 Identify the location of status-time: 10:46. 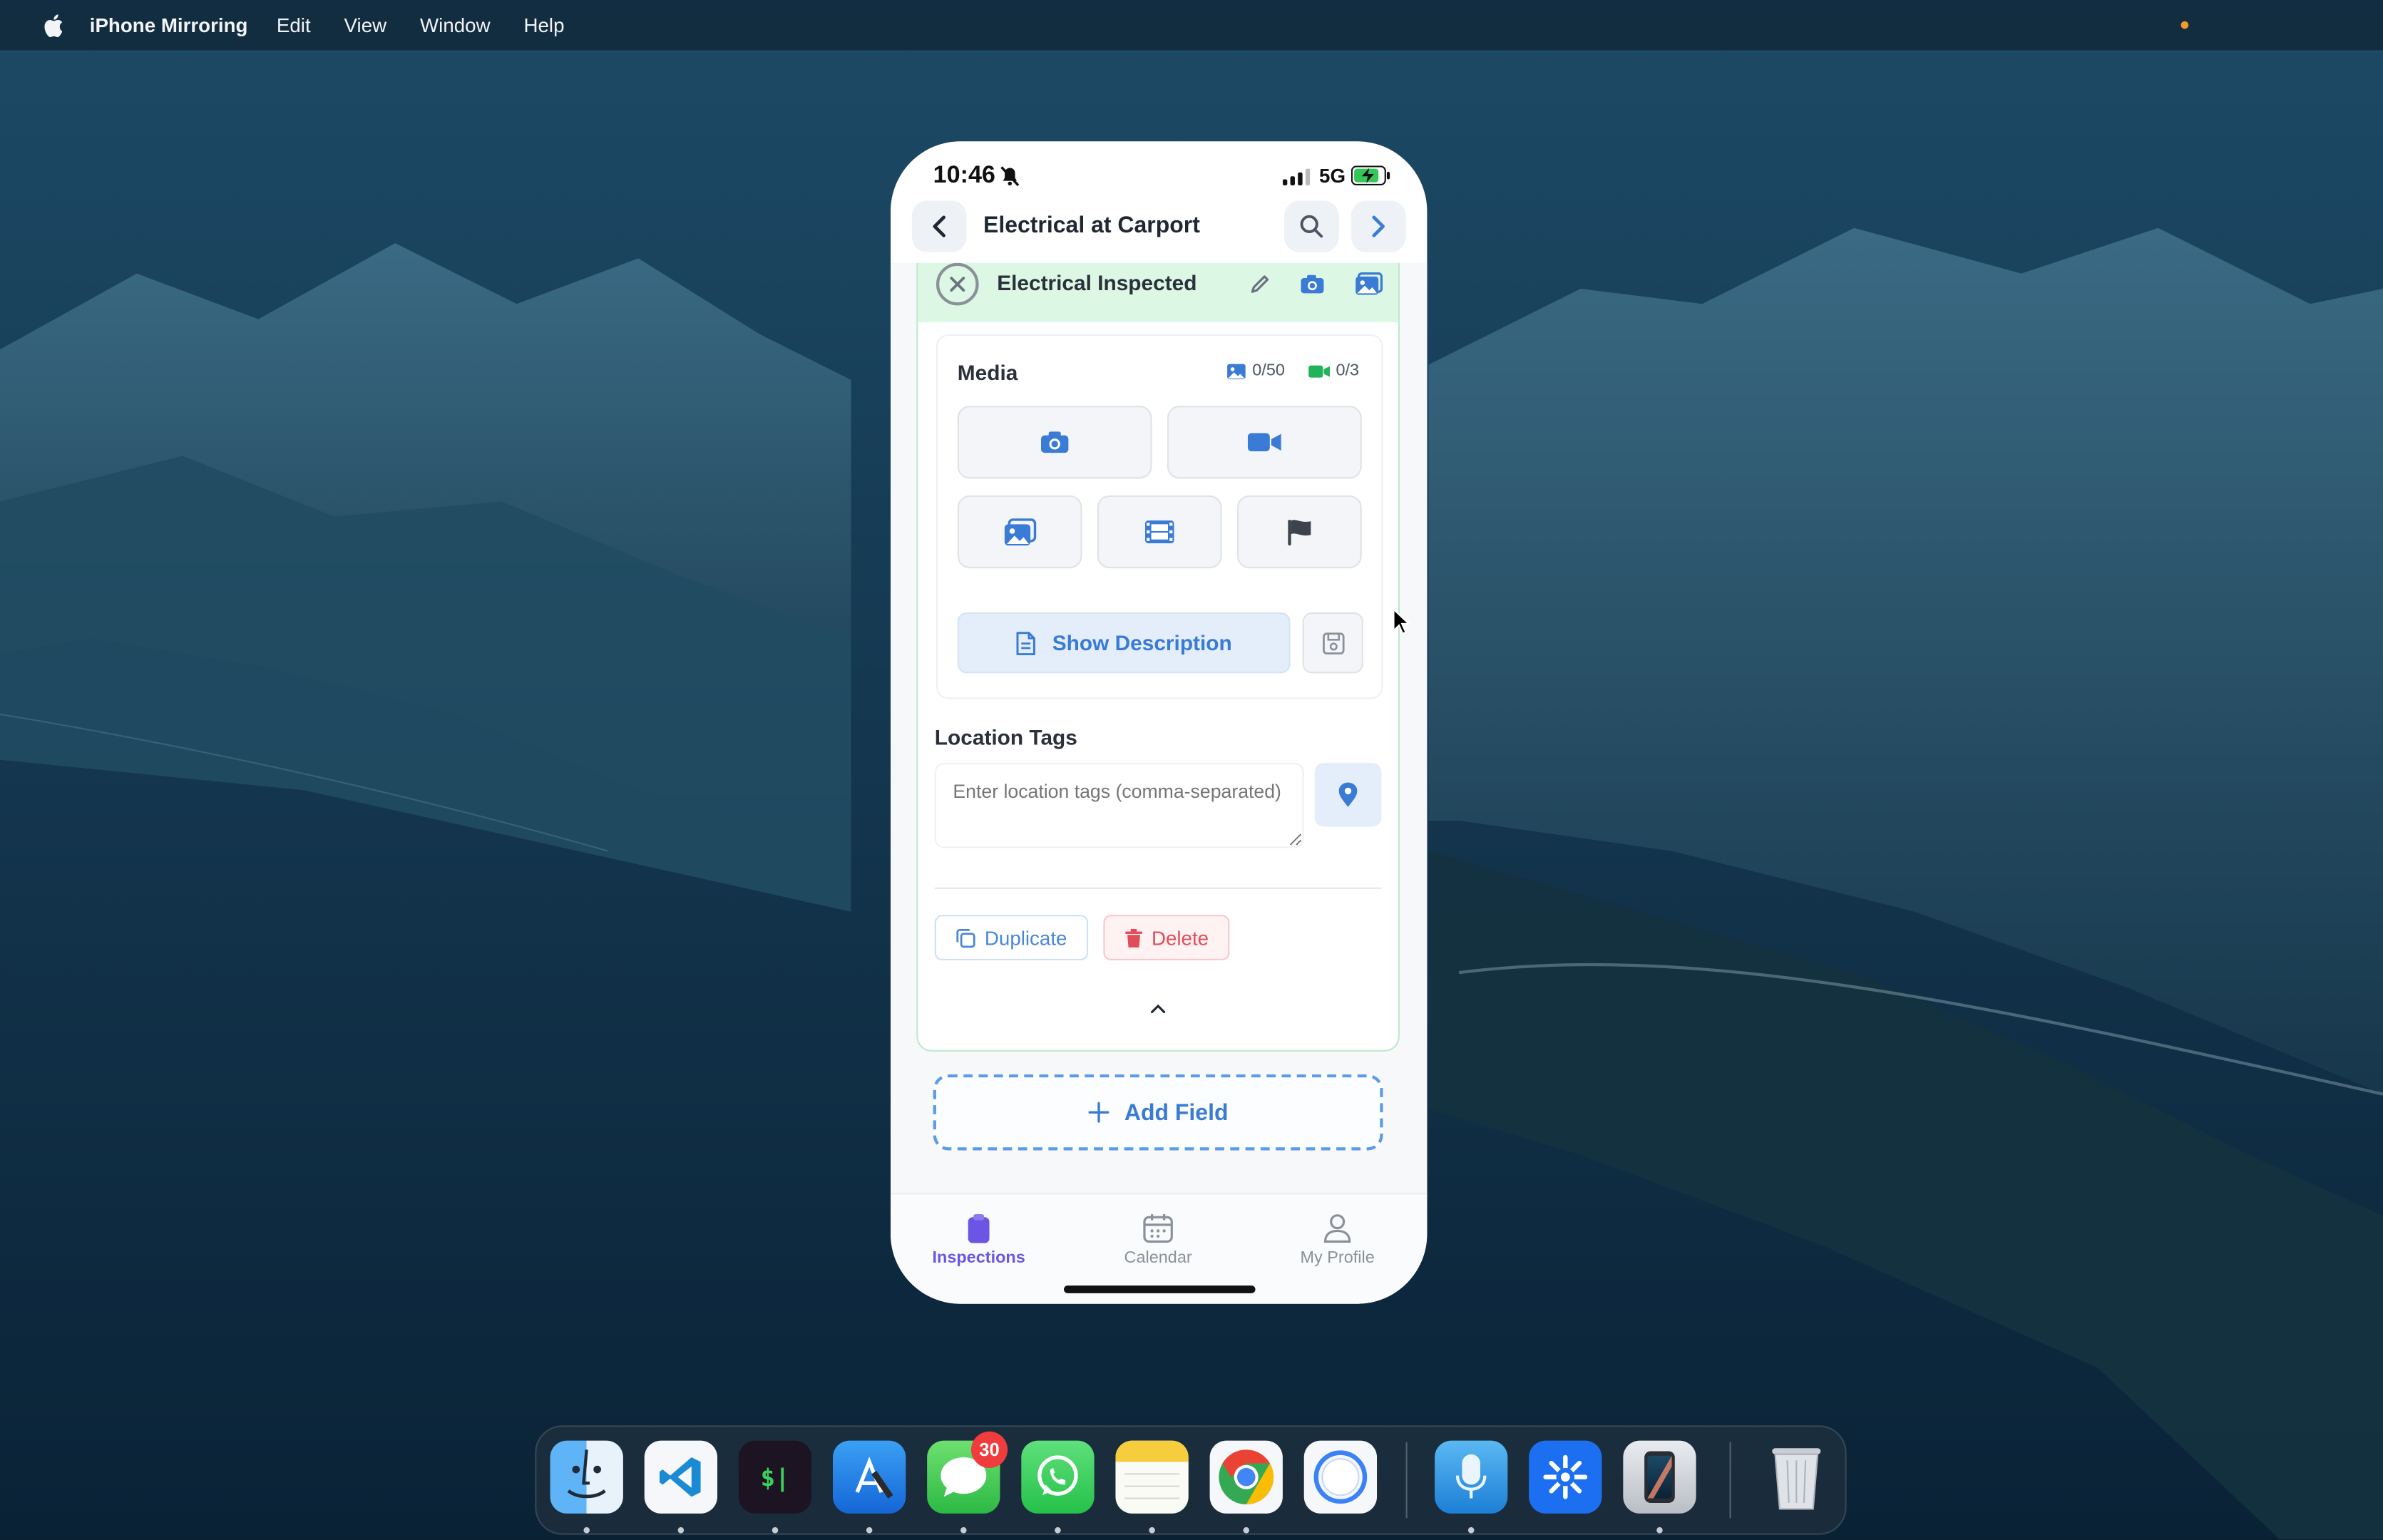
(964, 176).